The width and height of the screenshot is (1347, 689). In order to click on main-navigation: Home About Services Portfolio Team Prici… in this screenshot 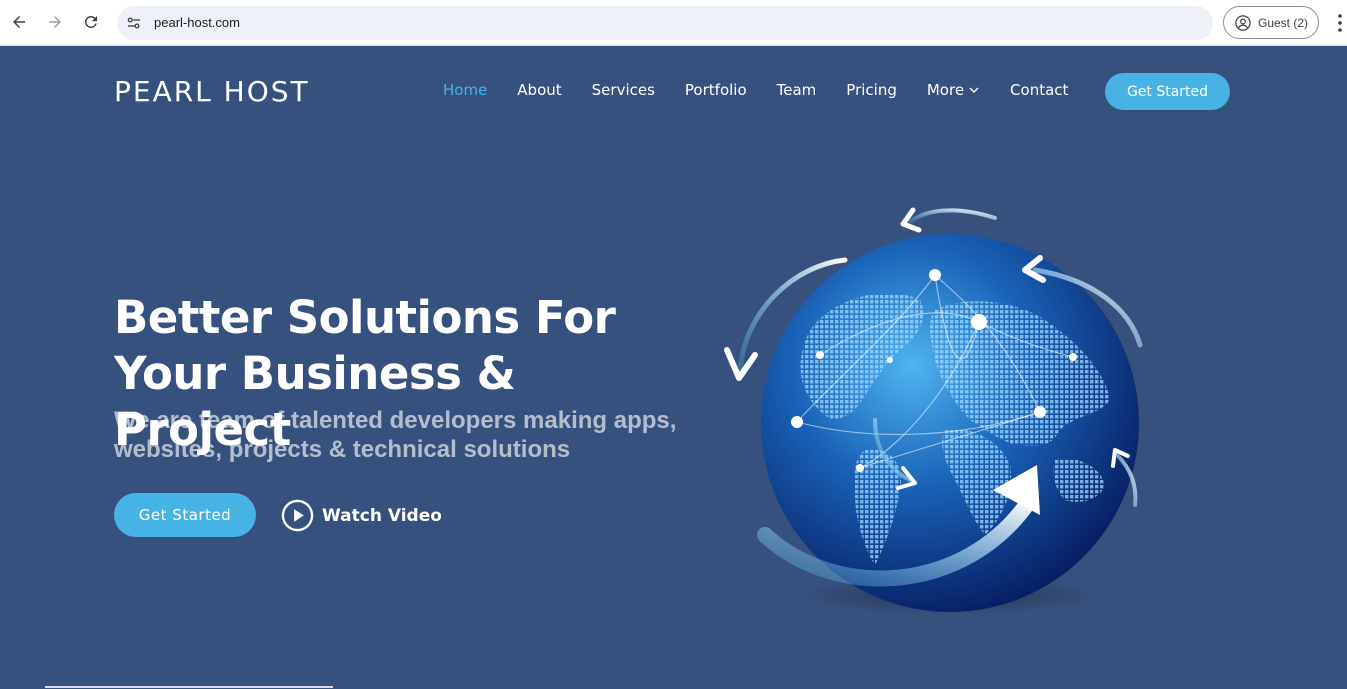, I will do `click(770, 90)`.